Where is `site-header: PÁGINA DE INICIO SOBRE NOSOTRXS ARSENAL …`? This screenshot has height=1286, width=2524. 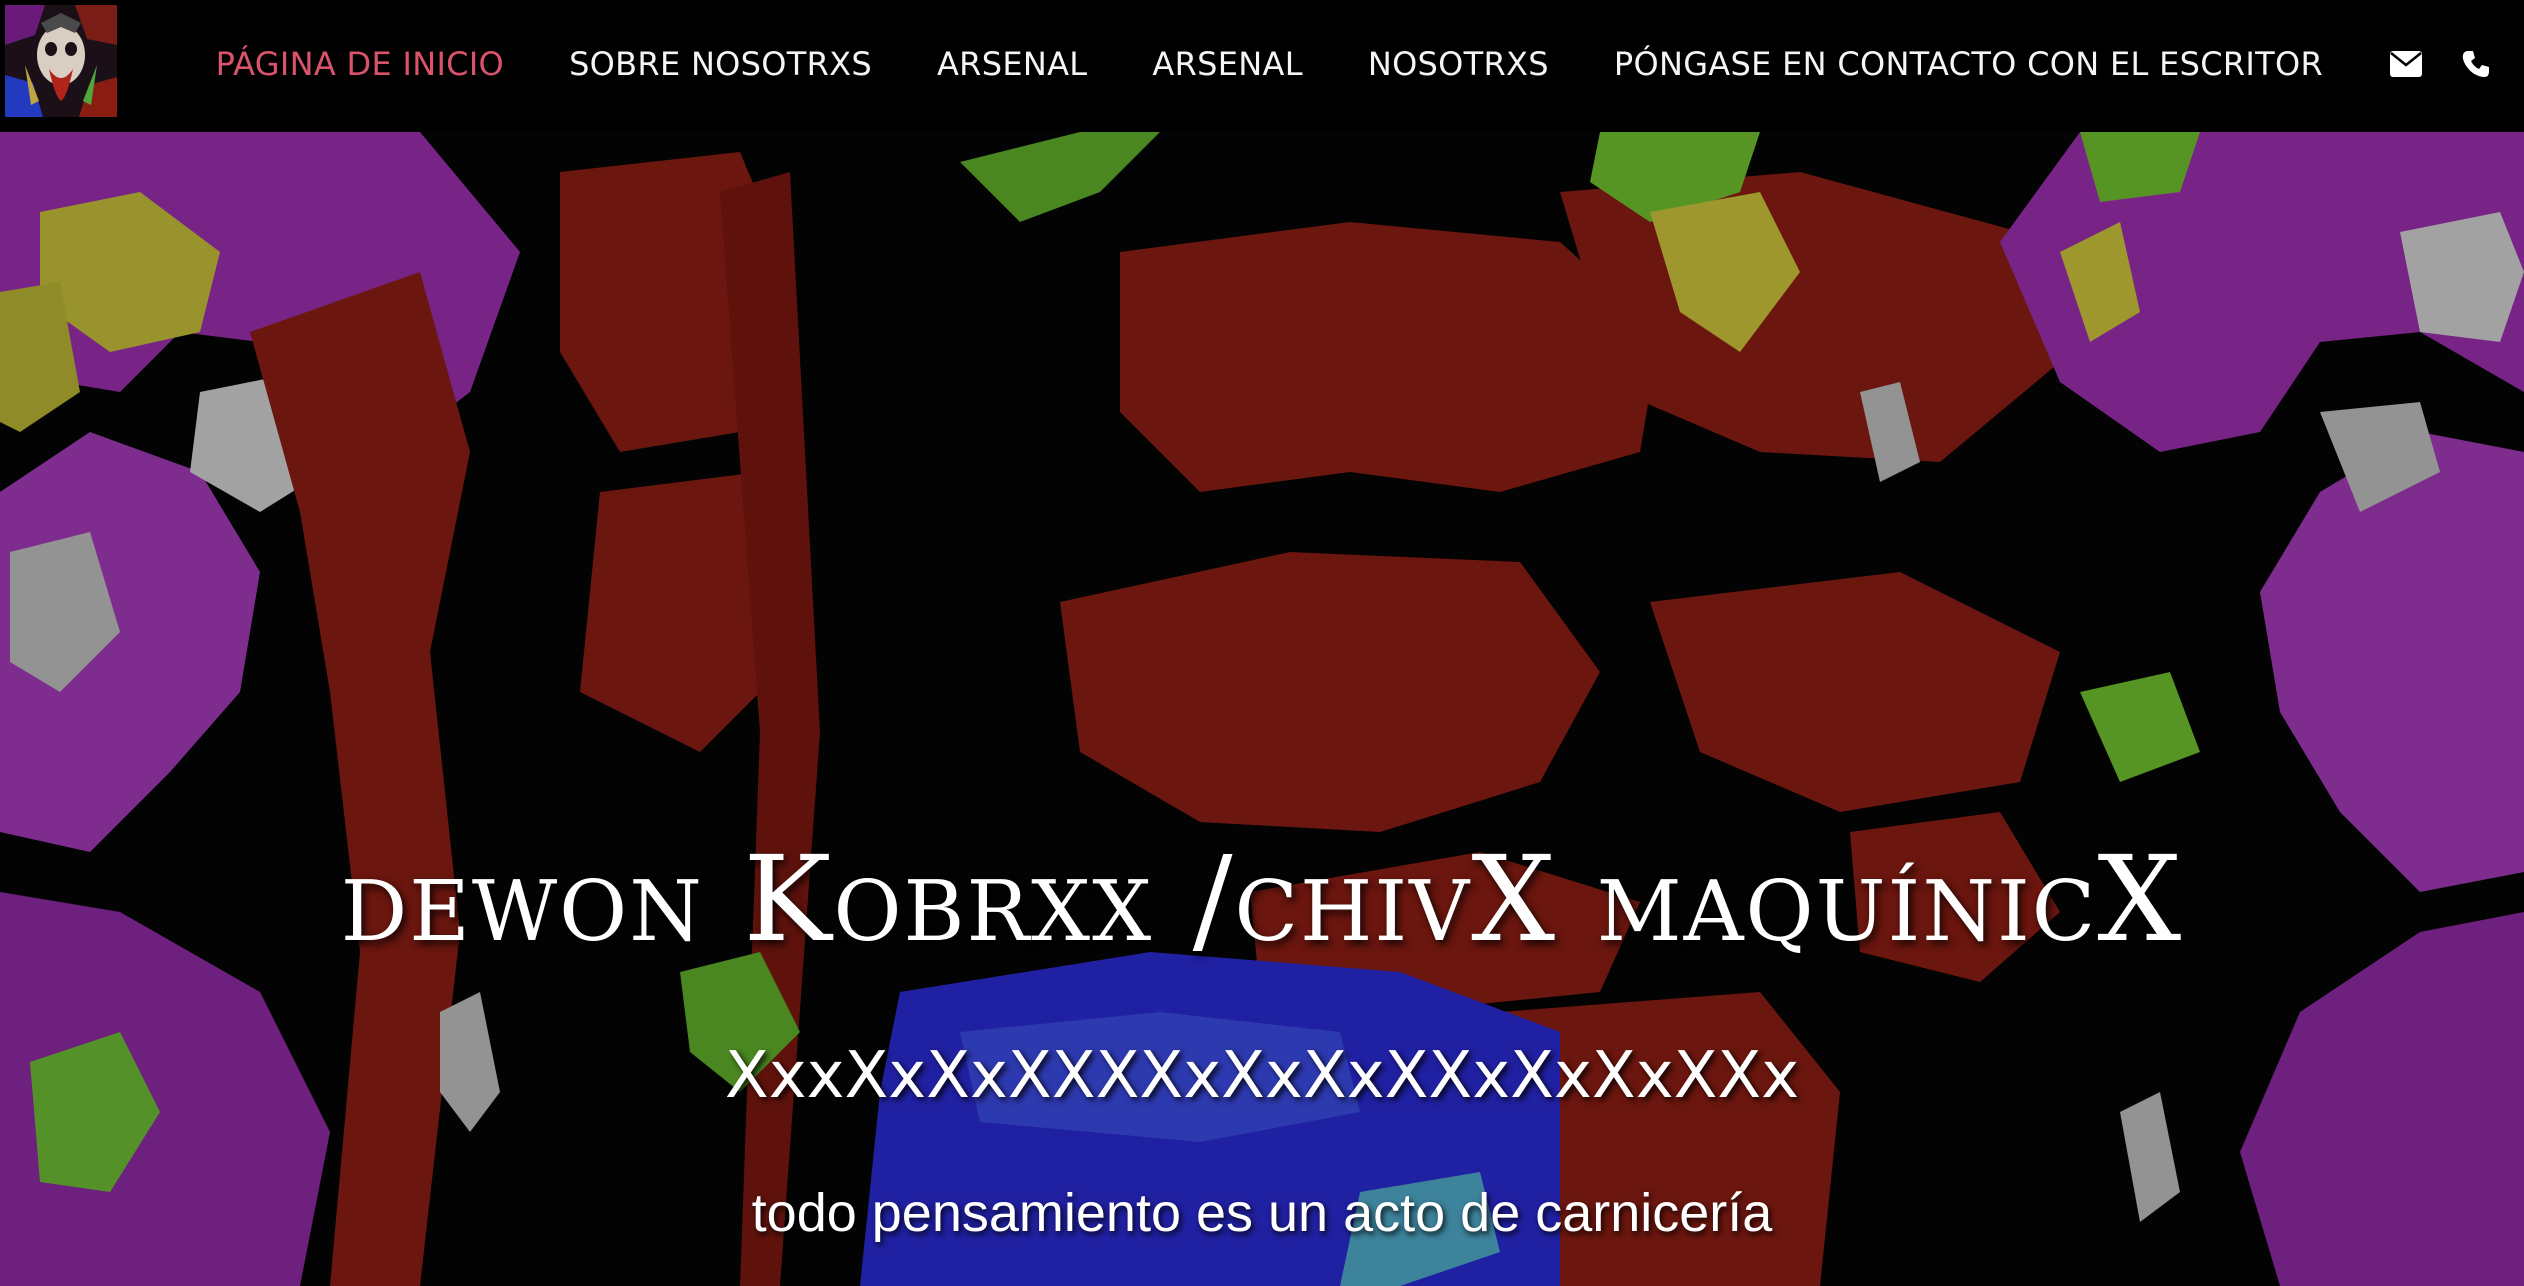
site-header: PÁGINA DE INICIO SOBRE NOSOTRXS ARSENAL … is located at coordinates (1262, 66).